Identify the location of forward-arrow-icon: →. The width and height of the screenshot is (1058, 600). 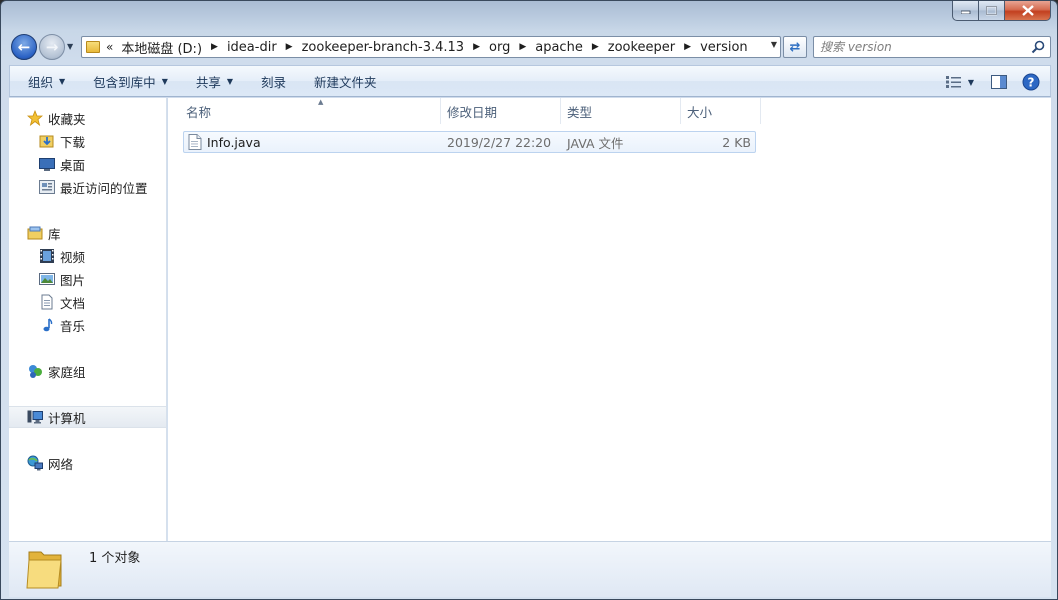
(52, 47).